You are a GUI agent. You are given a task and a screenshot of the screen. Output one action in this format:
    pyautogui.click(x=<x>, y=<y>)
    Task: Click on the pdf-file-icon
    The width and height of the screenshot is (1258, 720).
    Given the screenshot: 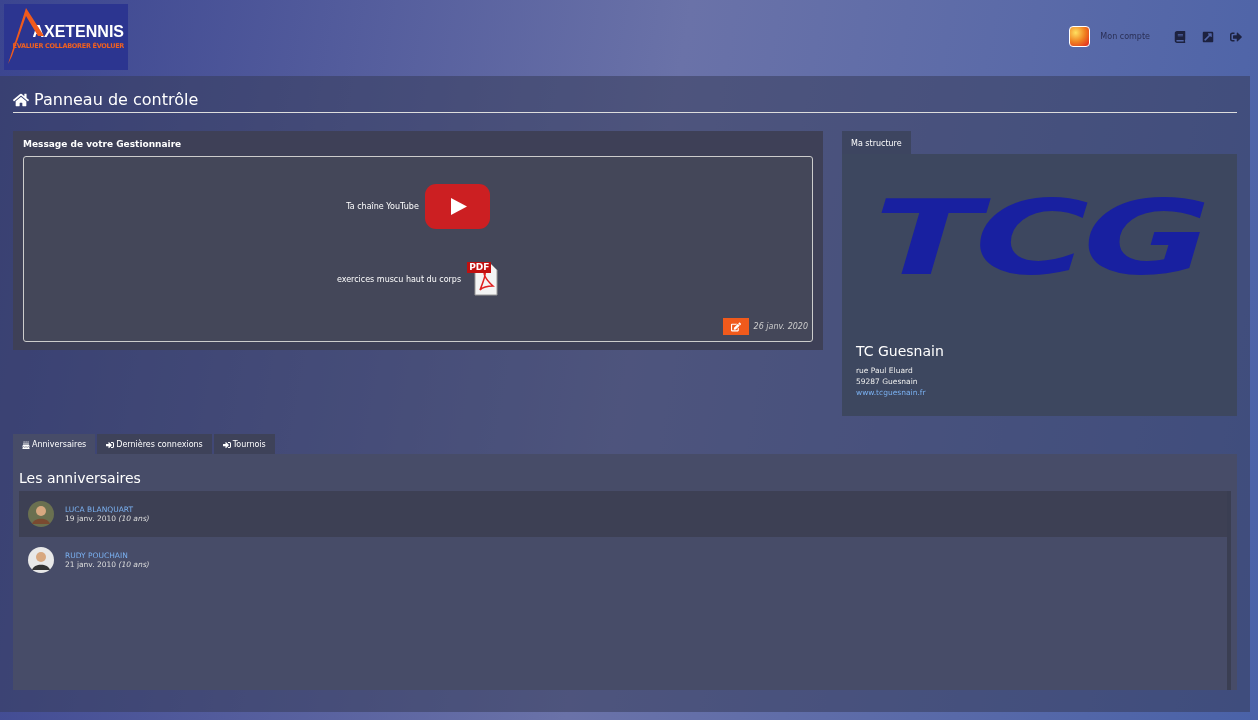 What is the action you would take?
    pyautogui.click(x=483, y=279)
    